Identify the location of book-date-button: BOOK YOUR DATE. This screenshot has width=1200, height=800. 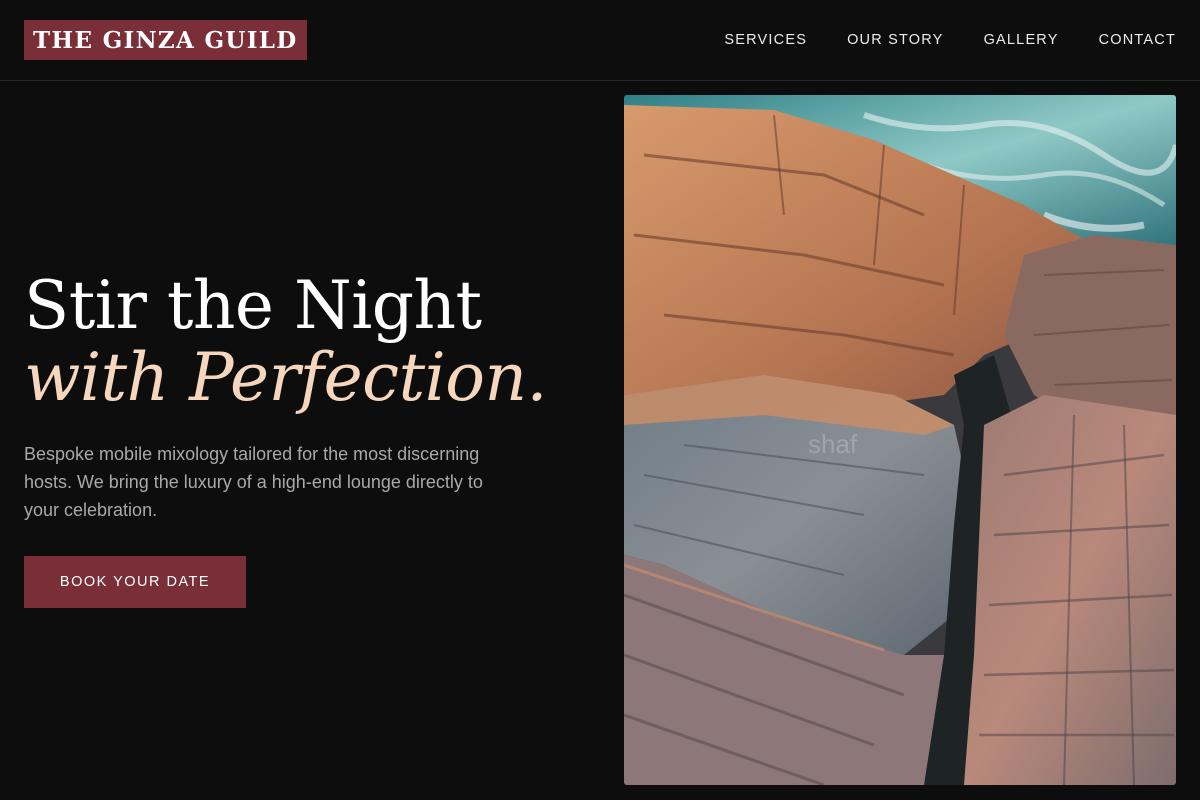
(135, 582).